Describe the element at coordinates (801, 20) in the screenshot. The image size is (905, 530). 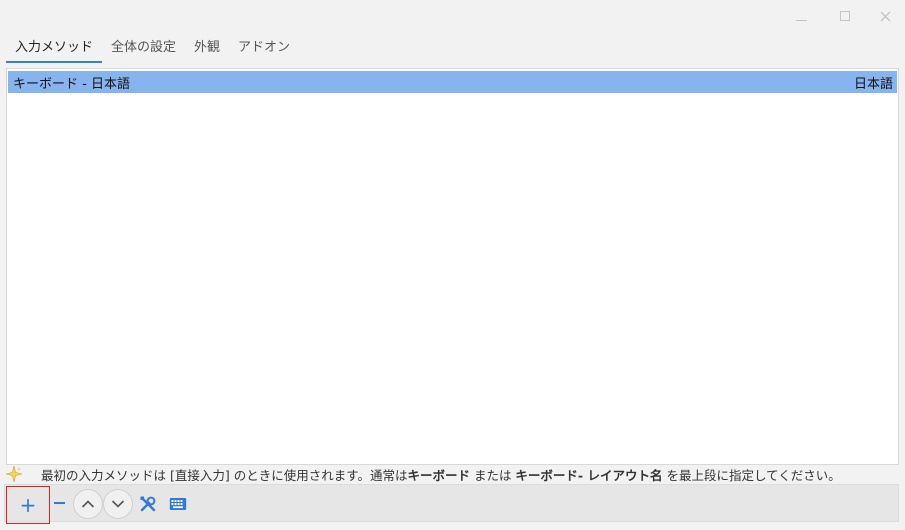
I see `minimize-icon` at that location.